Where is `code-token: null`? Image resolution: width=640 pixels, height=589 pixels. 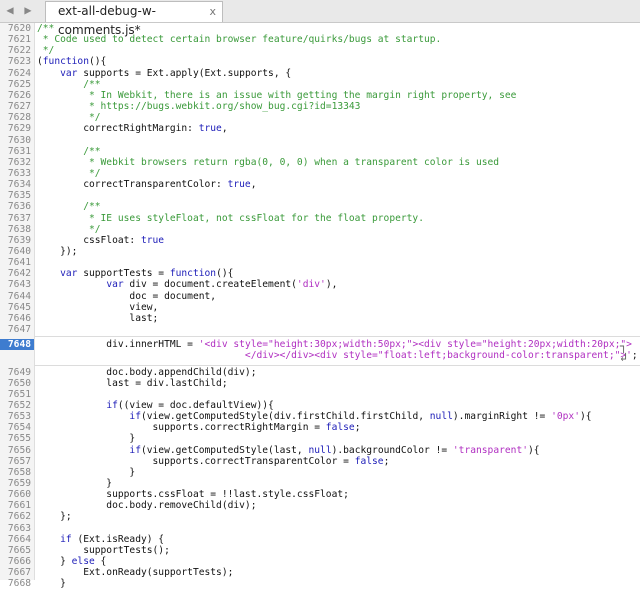 code-token: null is located at coordinates (441, 417).